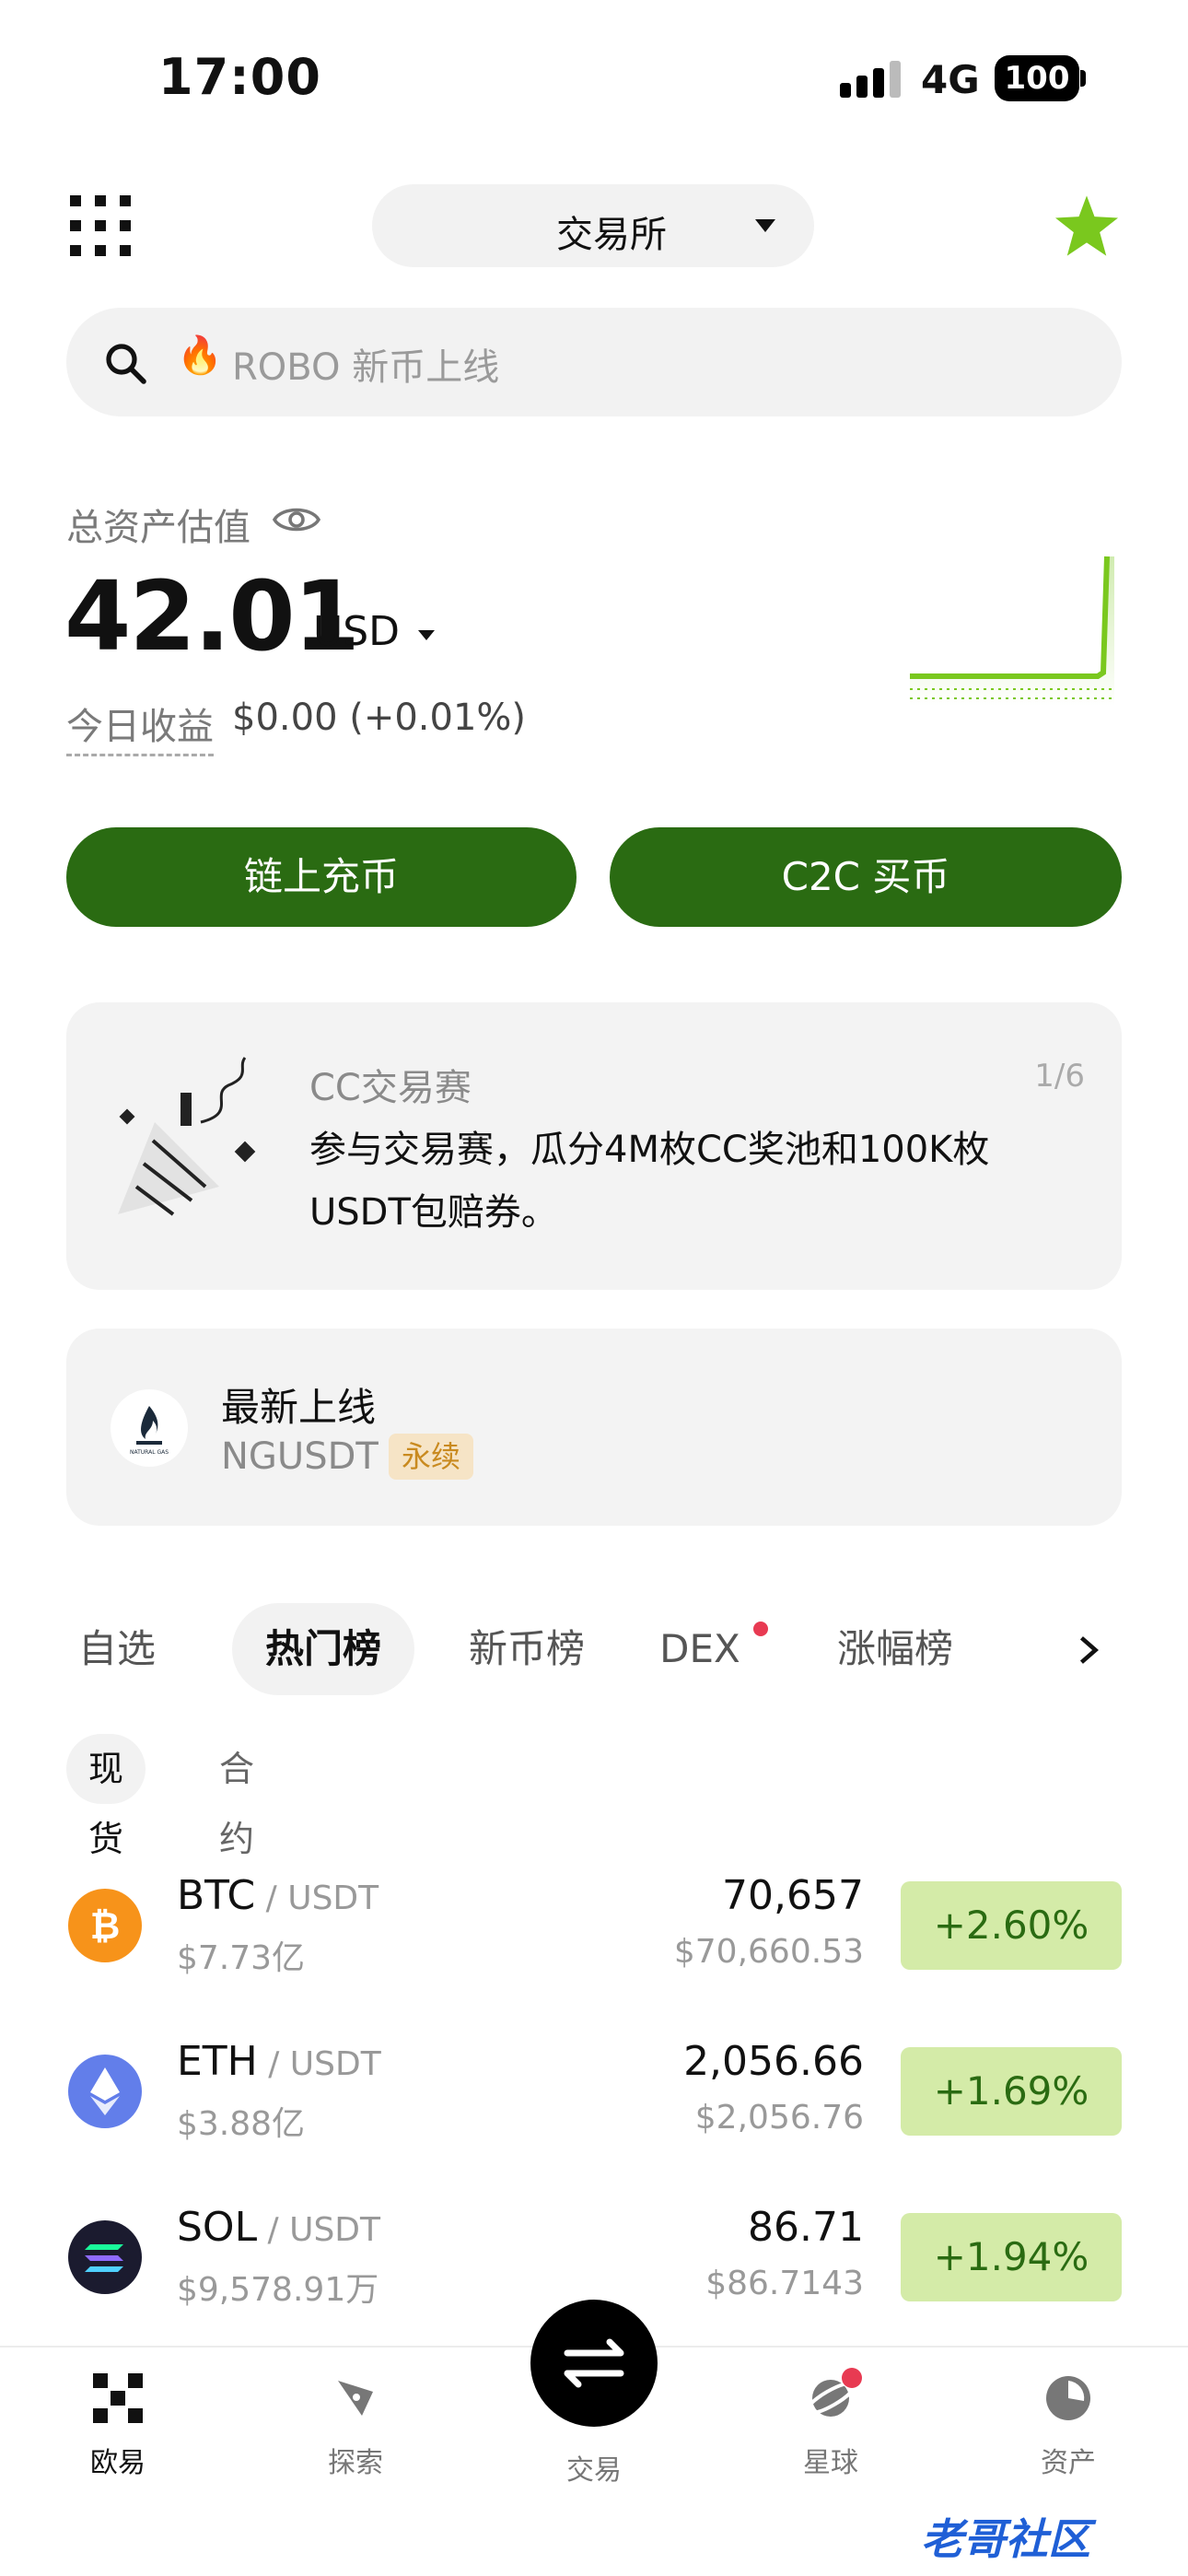  Describe the element at coordinates (611, 235) in the screenshot. I see `exchange-mode-label: 交易所` at that location.